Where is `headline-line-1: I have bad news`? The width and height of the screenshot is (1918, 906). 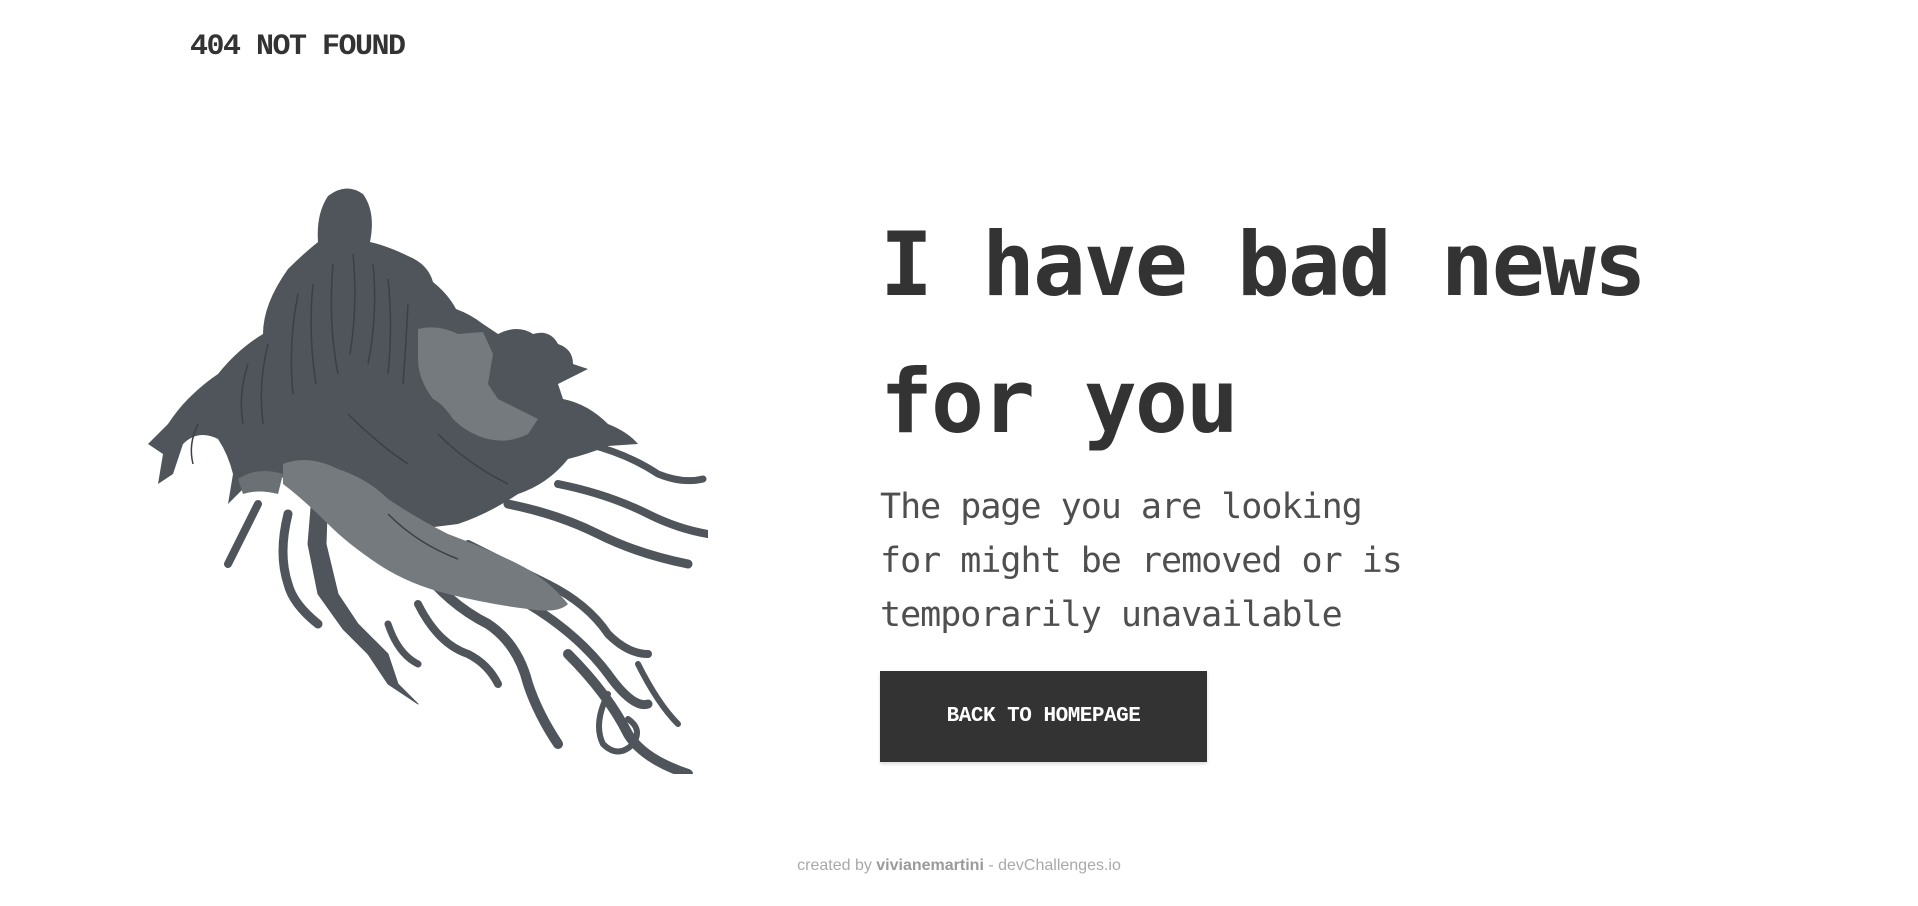
headline-line-1: I have bad news is located at coordinates (1263, 264).